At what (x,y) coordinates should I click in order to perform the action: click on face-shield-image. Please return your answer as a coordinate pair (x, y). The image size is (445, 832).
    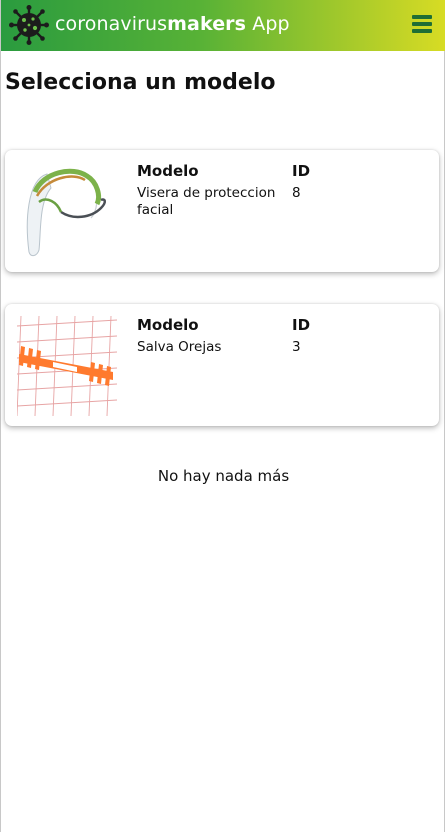
    Looking at the image, I should click on (66, 212).